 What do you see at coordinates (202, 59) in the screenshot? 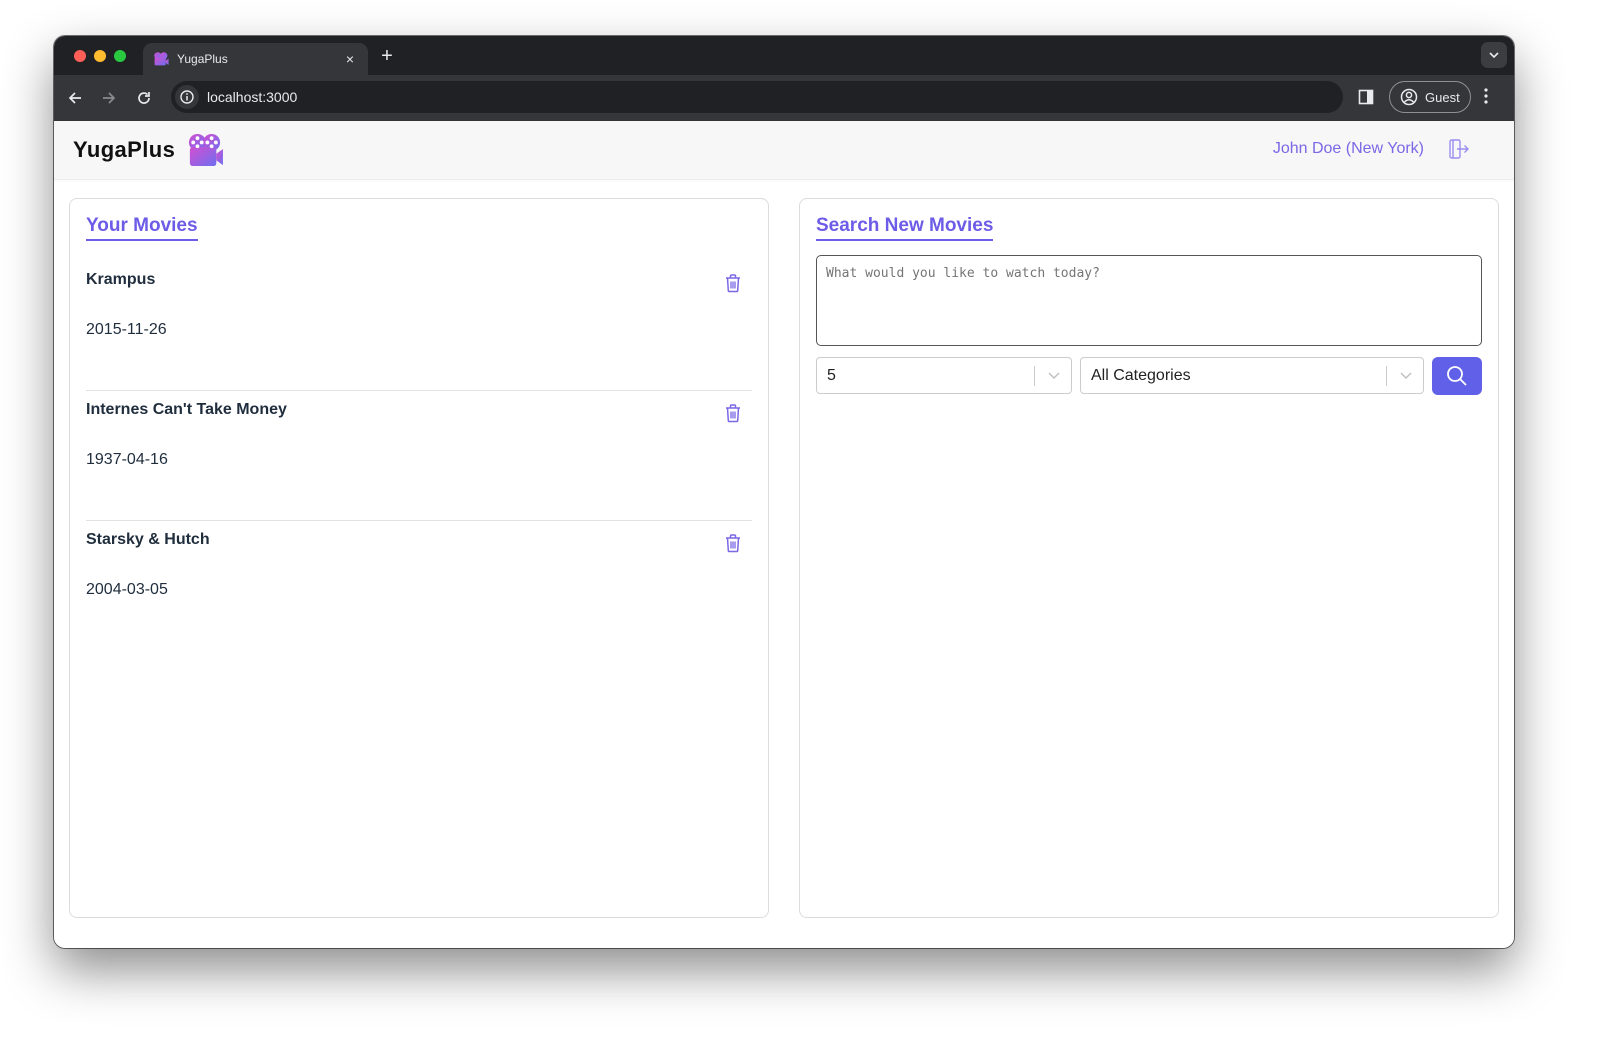
I see `tab-title: YugaPlus` at bounding box center [202, 59].